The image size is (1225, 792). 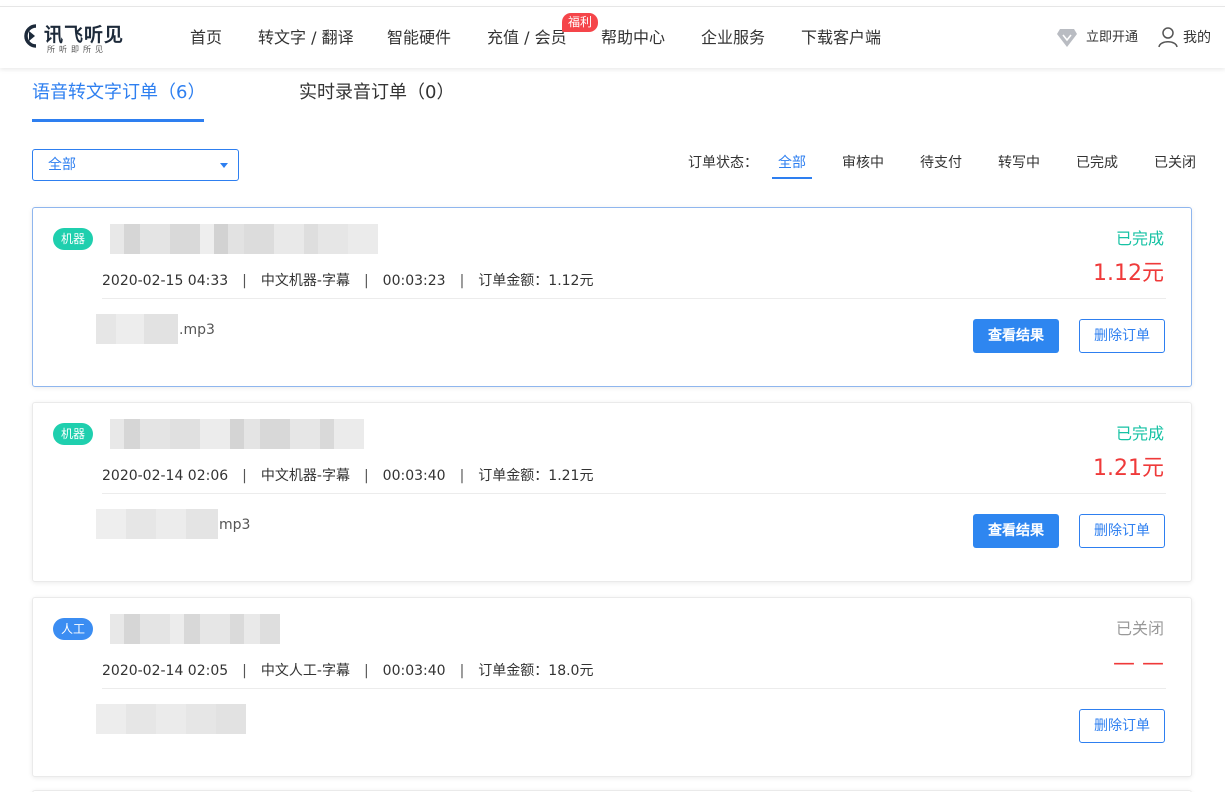 What do you see at coordinates (536, 281) in the screenshot?
I see `order-amount: 订单金额：1.12元` at bounding box center [536, 281].